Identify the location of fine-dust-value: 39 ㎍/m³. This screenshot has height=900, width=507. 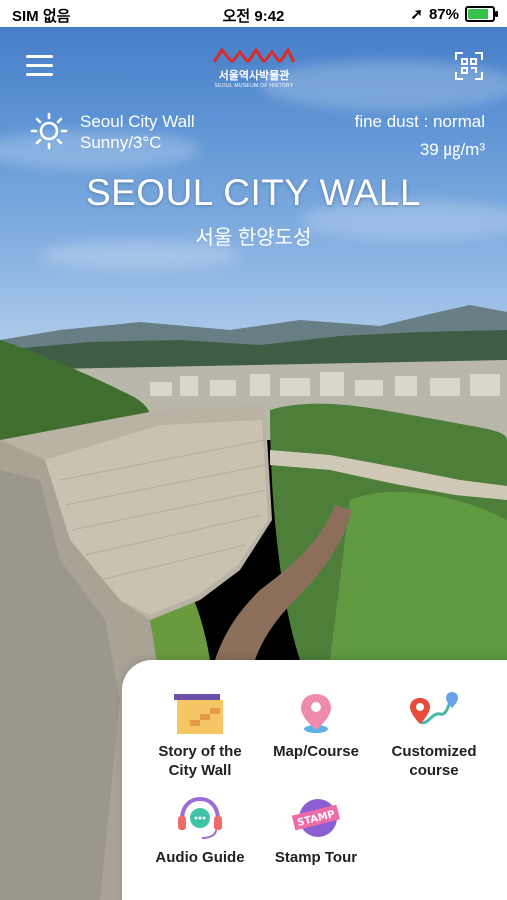
(452, 149).